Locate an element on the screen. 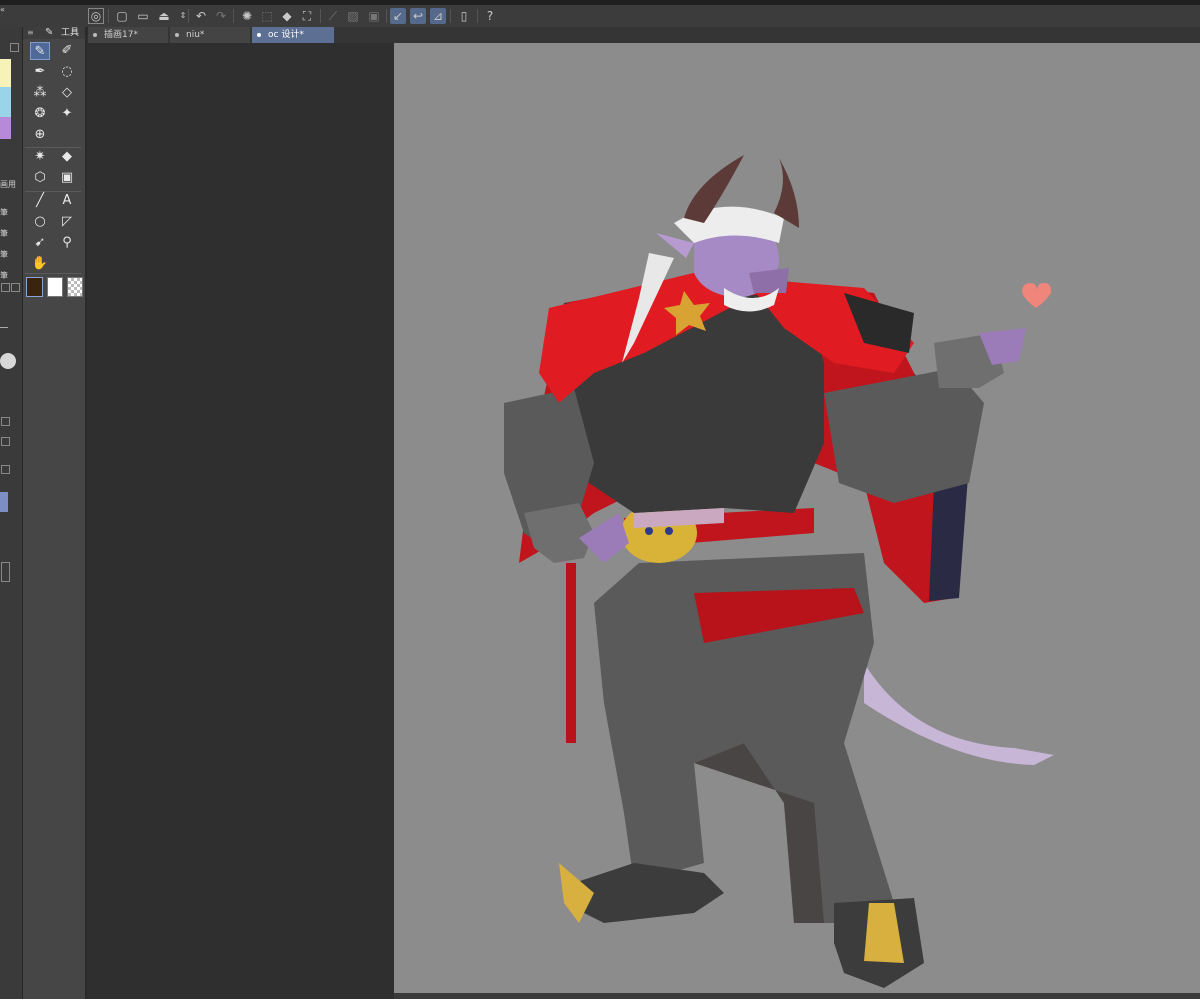  eyedropper-tool-icon: ⚲ is located at coordinates (67, 243).